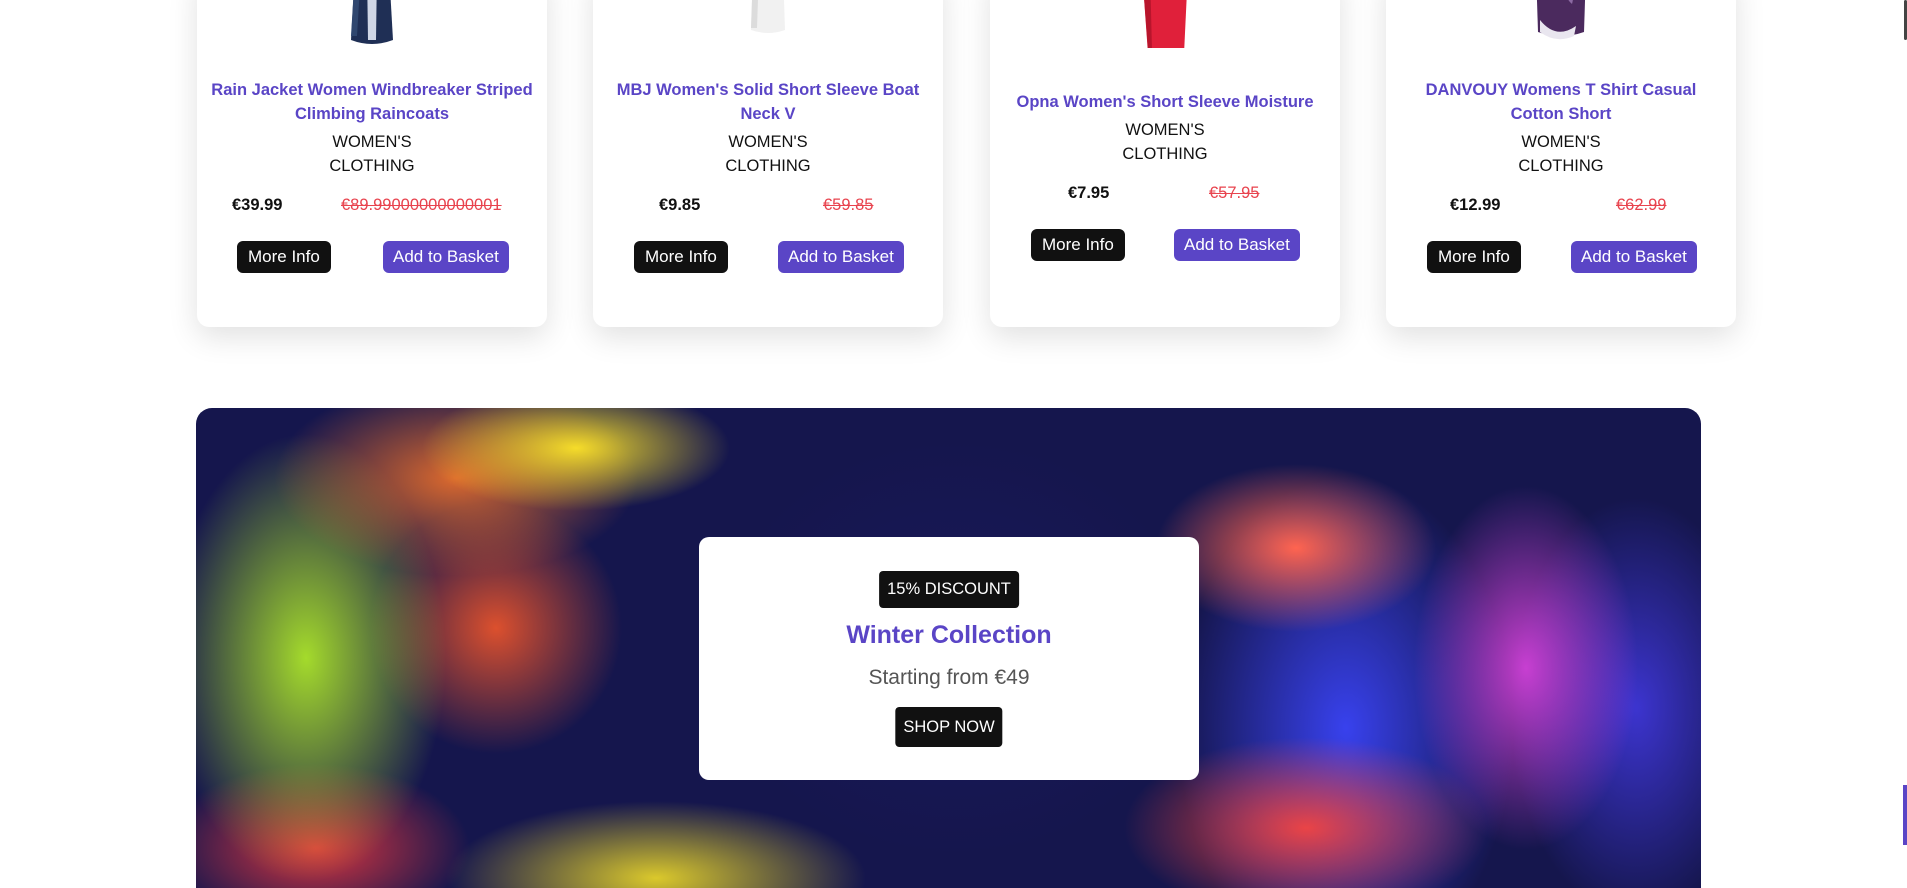  I want to click on product-old-price: €89.99000000000001, so click(421, 205).